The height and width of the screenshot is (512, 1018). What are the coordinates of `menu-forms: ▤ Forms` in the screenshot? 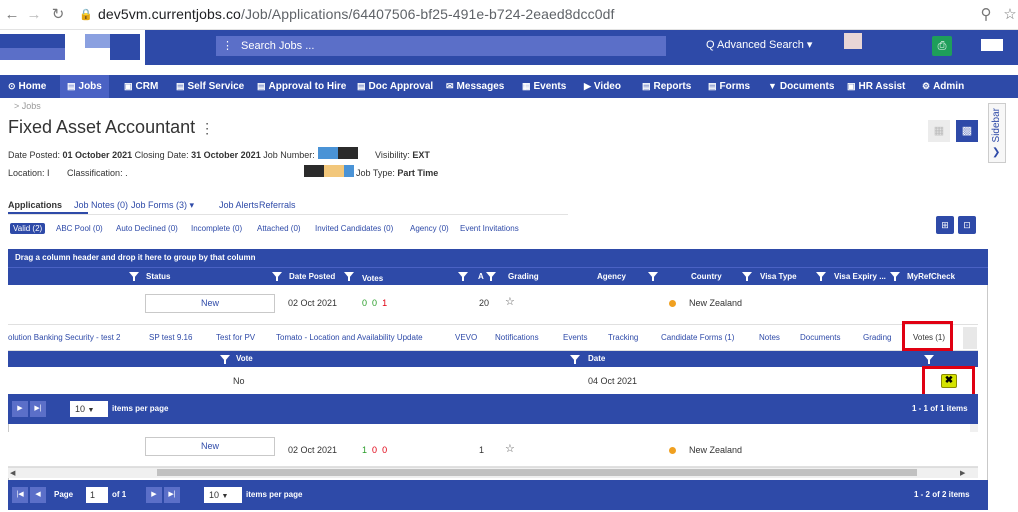 It's located at (729, 86).